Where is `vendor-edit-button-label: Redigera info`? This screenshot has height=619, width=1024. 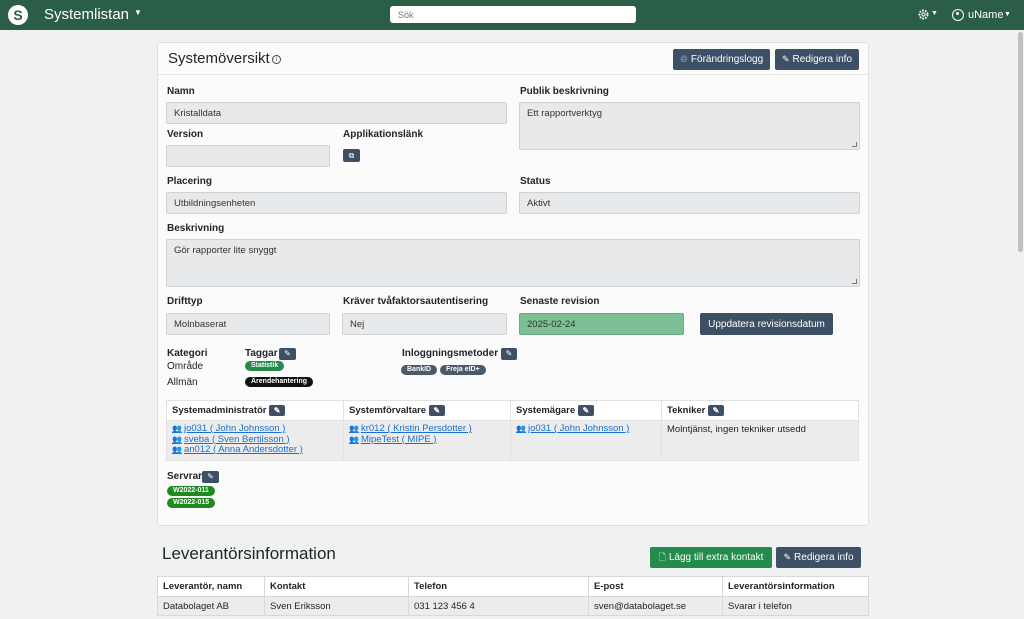
vendor-edit-button-label: Redigera info is located at coordinates (824, 557).